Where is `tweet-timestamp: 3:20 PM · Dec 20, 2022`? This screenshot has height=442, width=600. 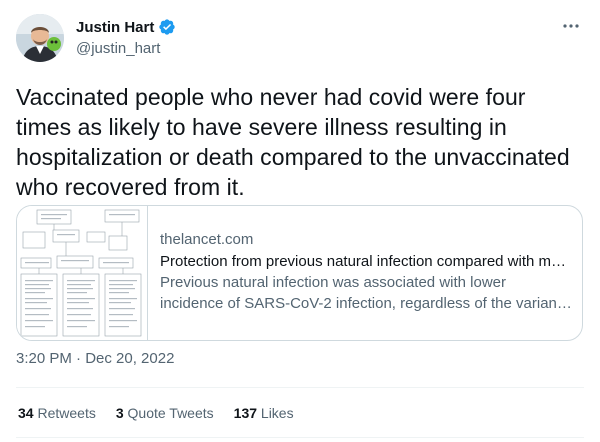 tweet-timestamp: 3:20 PM · Dec 20, 2022 is located at coordinates (95, 358).